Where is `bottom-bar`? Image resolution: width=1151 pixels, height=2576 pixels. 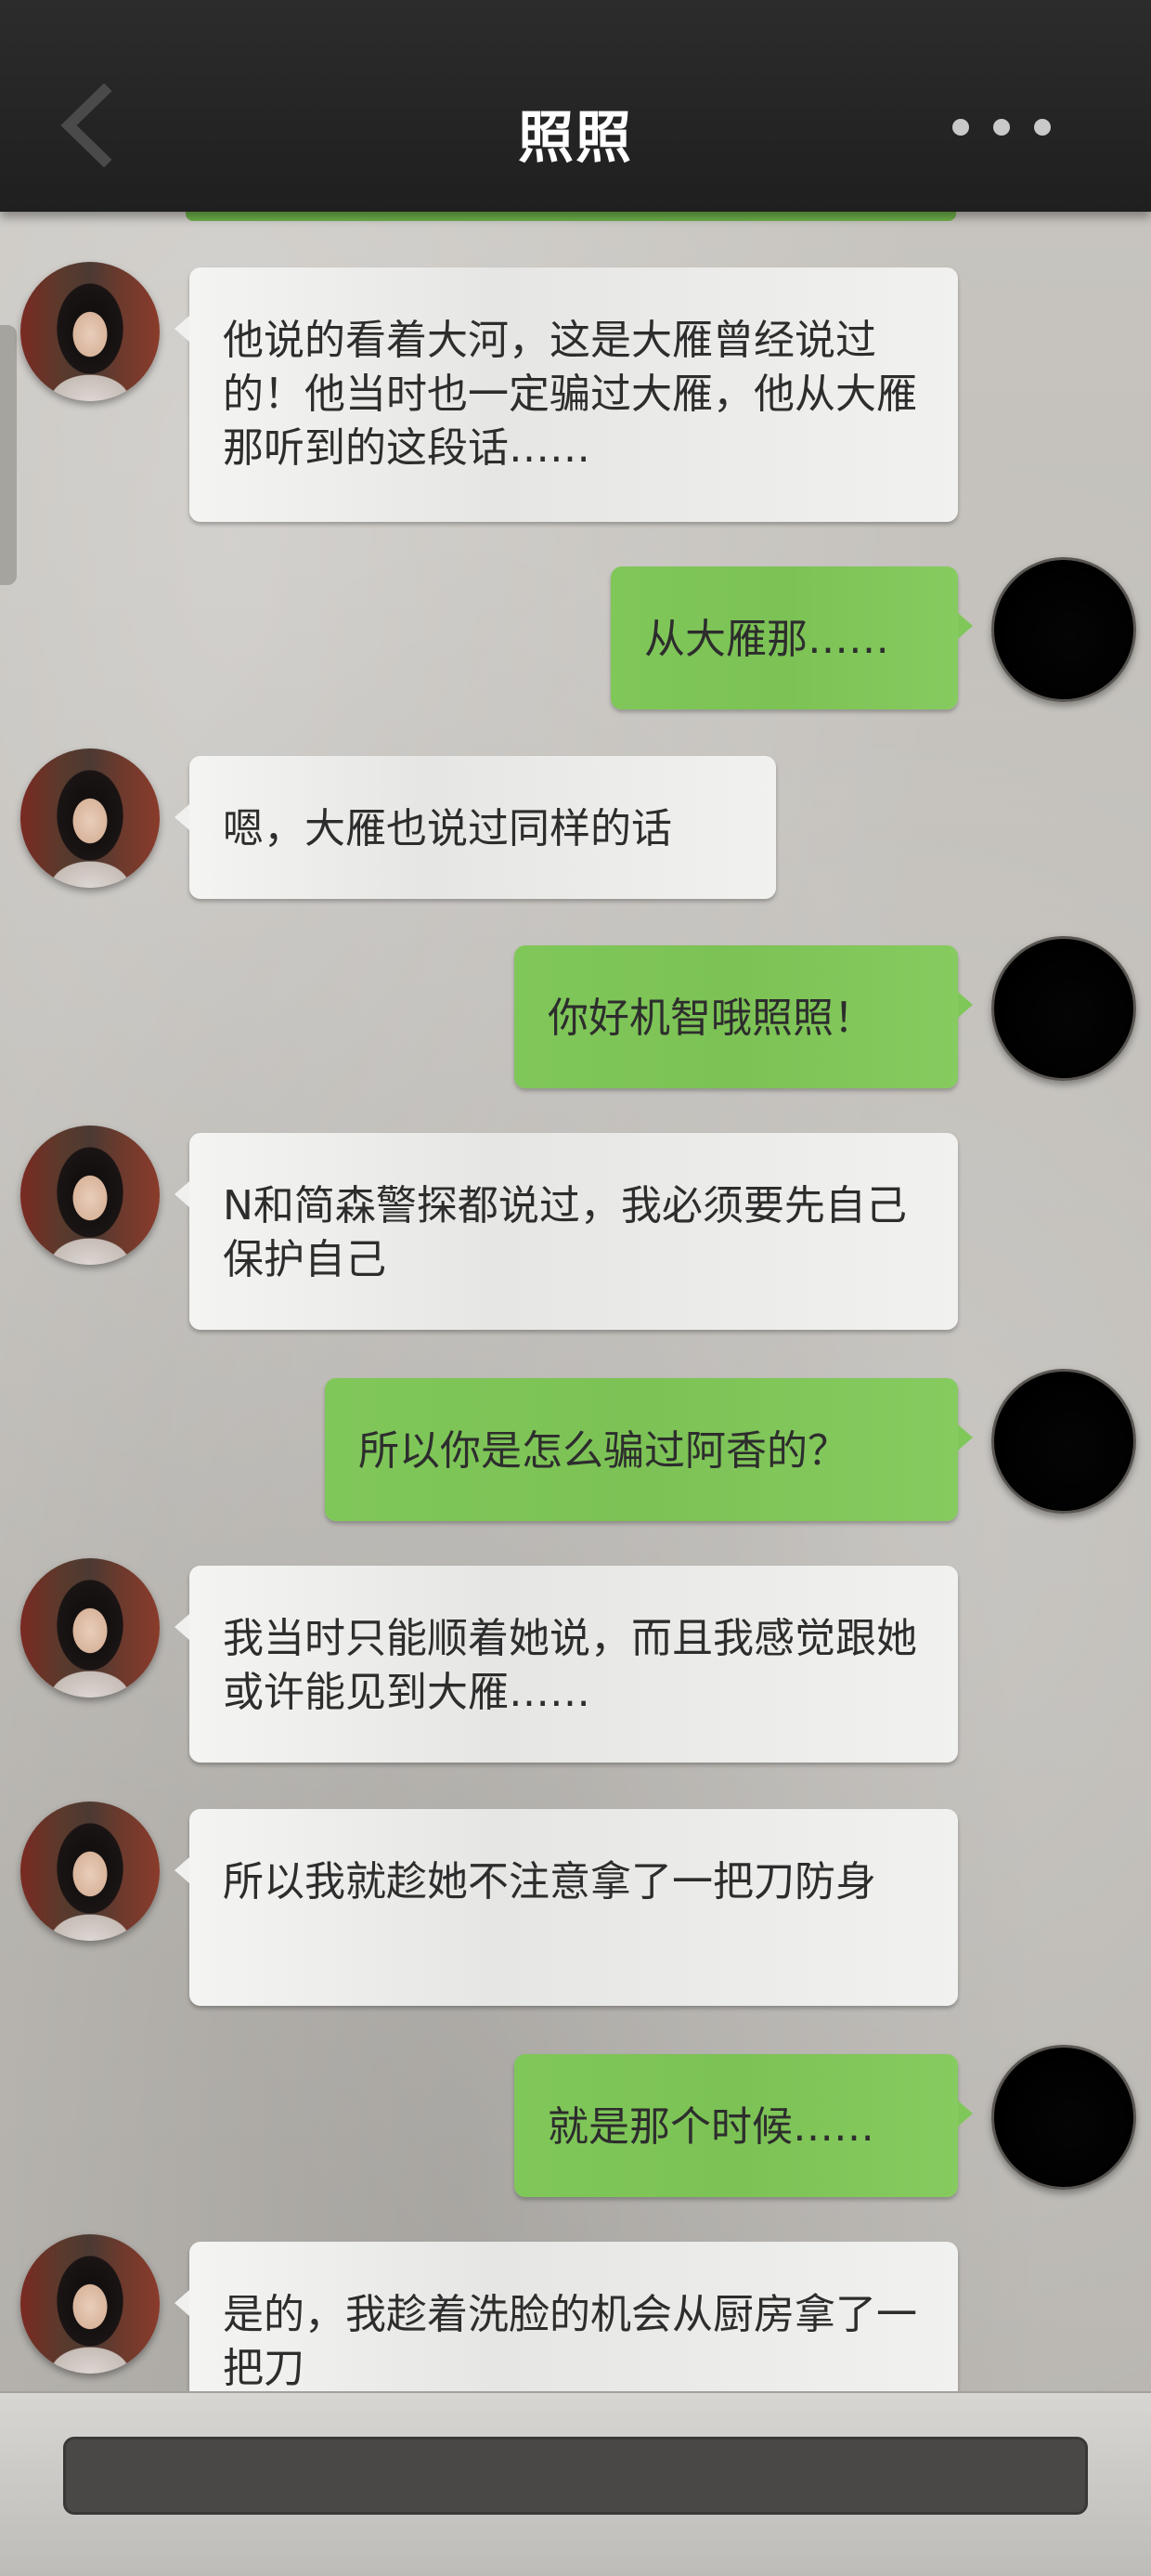
bottom-bar is located at coordinates (575, 2483).